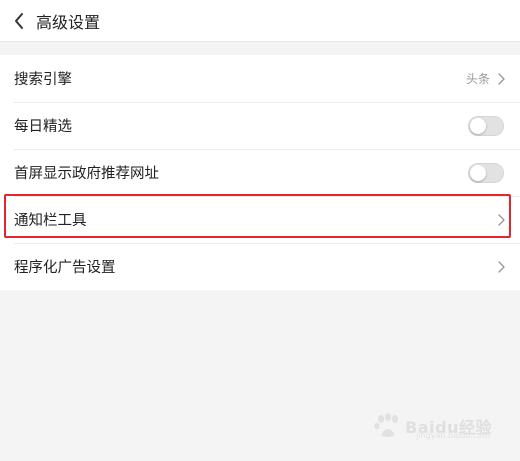 The width and height of the screenshot is (520, 461). What do you see at coordinates (386, 425) in the screenshot?
I see `paw-icon` at bounding box center [386, 425].